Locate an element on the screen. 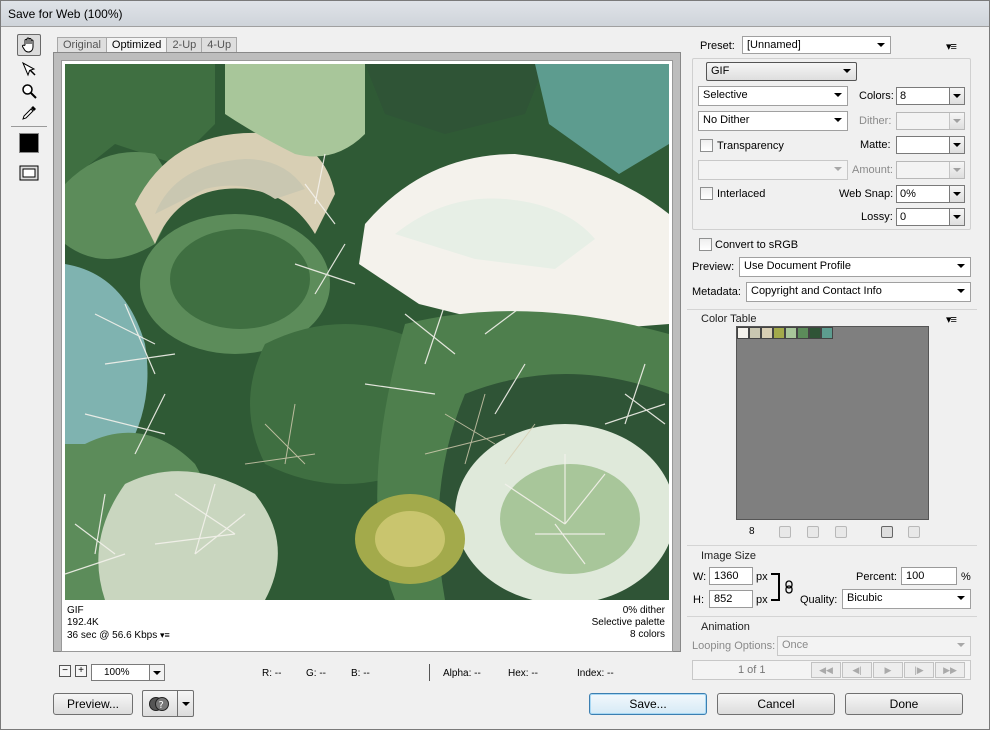  transparency-checkbox is located at coordinates (706, 145).